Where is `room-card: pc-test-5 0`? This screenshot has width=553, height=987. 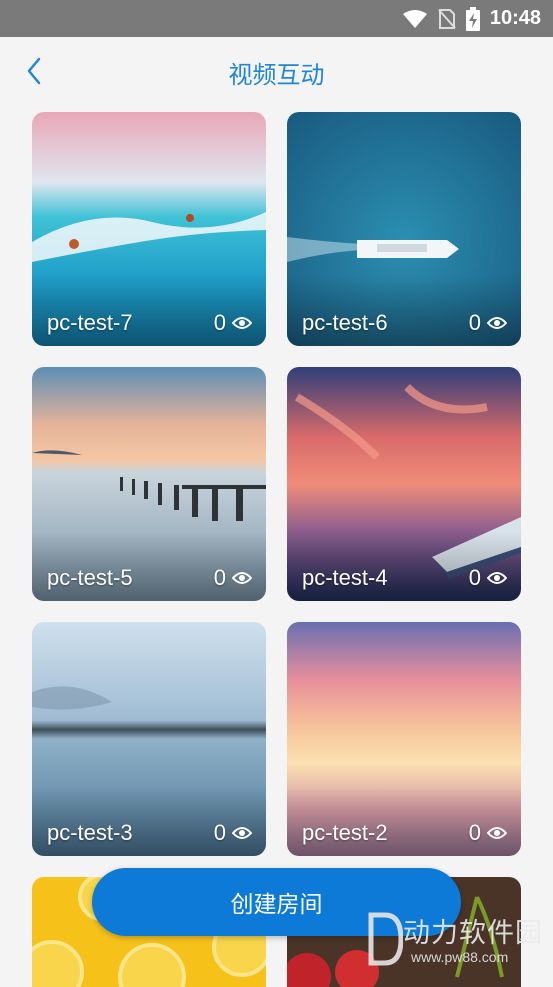
room-card: pc-test-5 0 is located at coordinates (149, 484).